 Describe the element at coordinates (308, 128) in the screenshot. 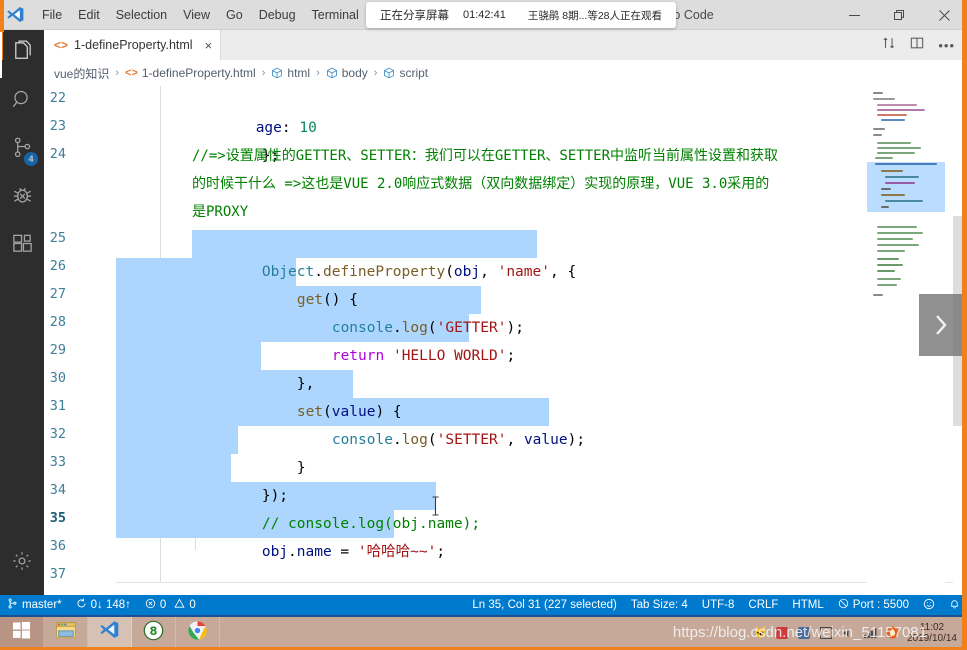

I see `code-token-number: 10` at that location.